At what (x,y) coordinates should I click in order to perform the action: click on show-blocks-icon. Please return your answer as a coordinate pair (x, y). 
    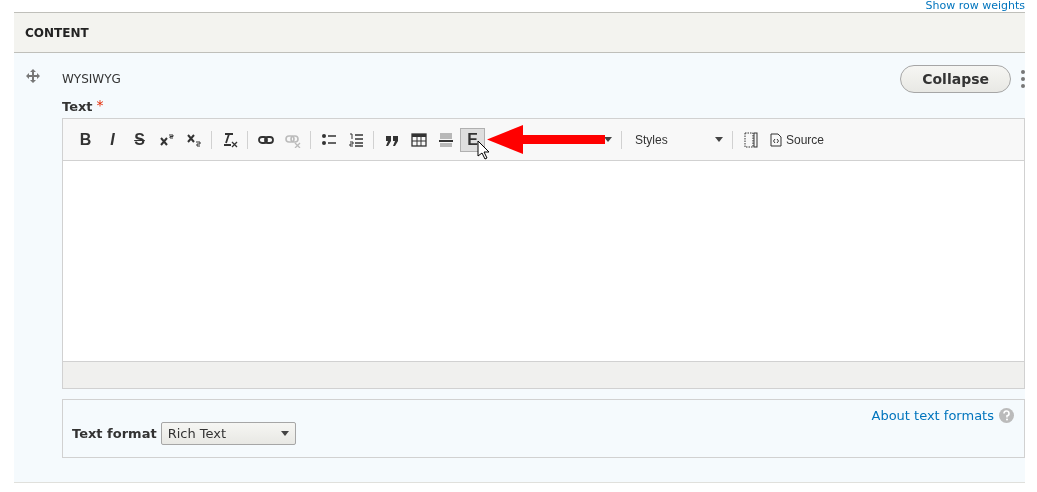
    Looking at the image, I should click on (750, 139).